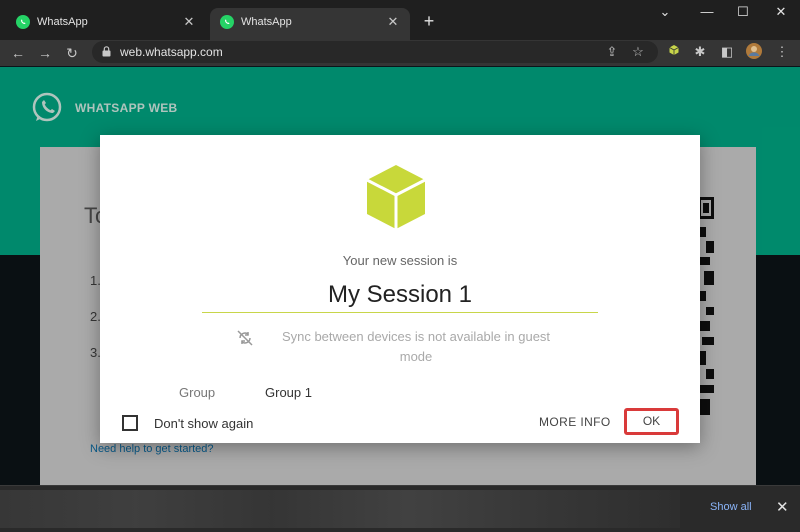 The width and height of the screenshot is (800, 532). I want to click on more-info-button: MORE INFO, so click(575, 422).